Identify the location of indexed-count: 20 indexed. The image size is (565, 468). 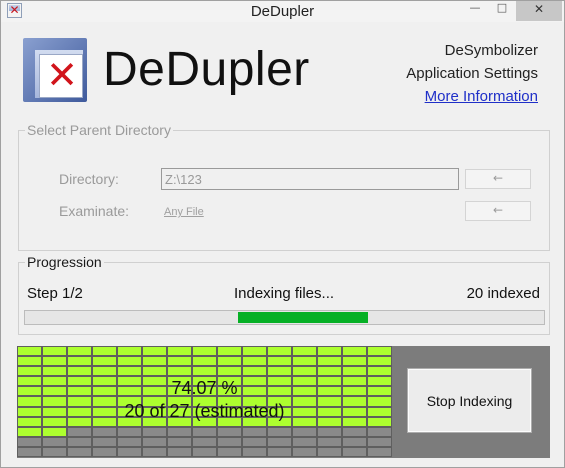
(503, 293).